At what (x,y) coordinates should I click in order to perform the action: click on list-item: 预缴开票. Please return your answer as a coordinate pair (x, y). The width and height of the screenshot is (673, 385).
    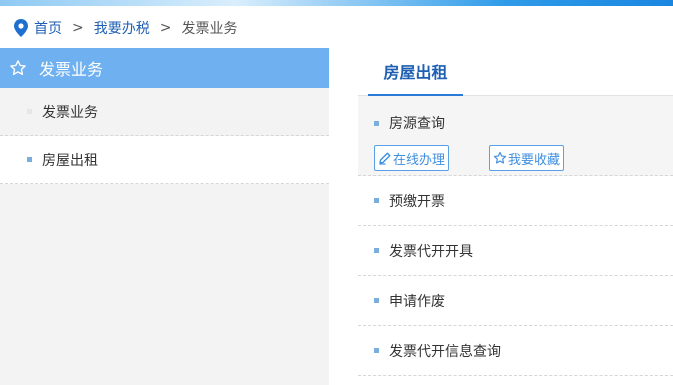
    Looking at the image, I should click on (515, 201).